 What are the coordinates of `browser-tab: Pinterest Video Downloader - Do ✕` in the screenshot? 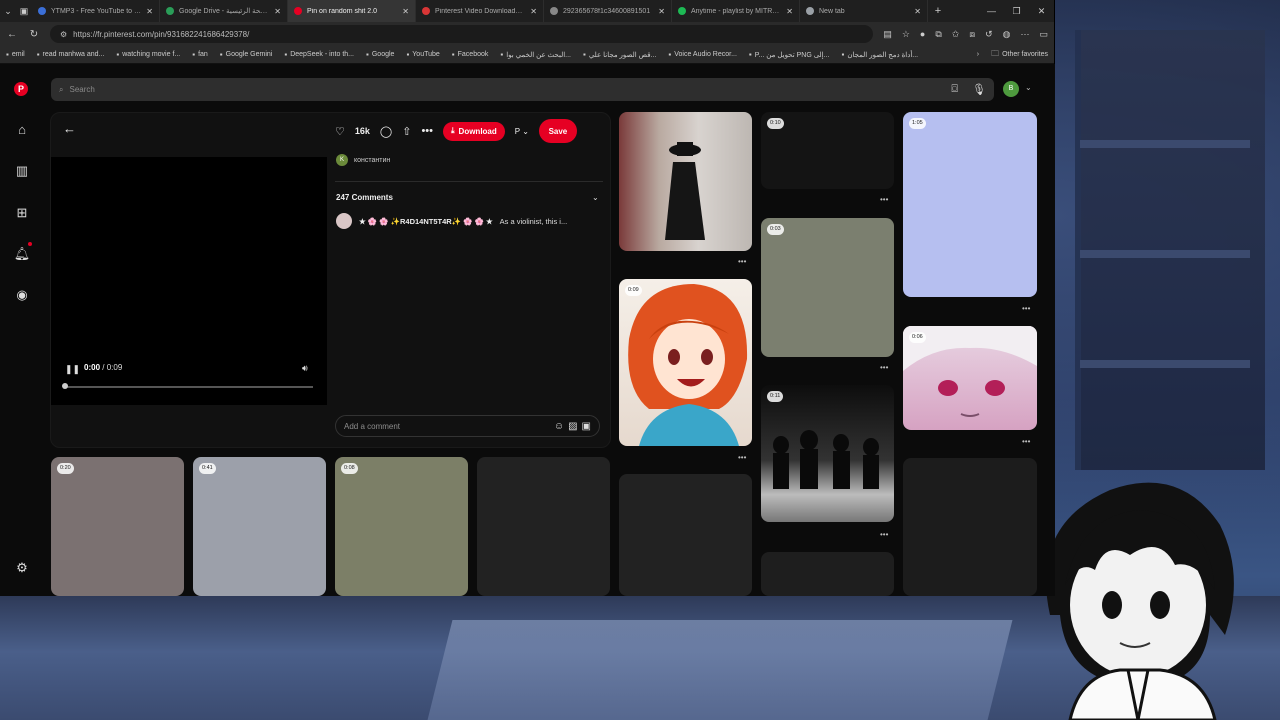 It's located at (480, 11).